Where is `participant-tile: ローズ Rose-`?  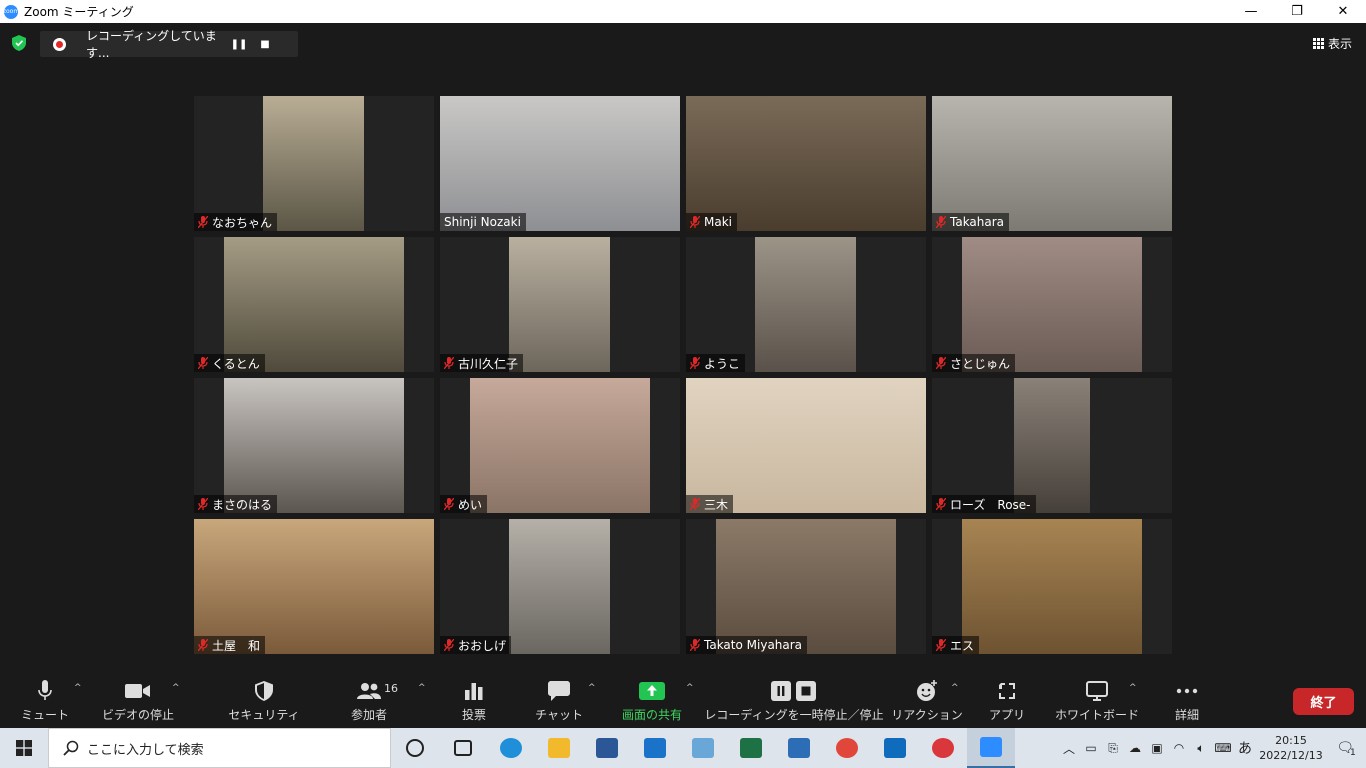
participant-tile: ローズ Rose- is located at coordinates (1052, 445).